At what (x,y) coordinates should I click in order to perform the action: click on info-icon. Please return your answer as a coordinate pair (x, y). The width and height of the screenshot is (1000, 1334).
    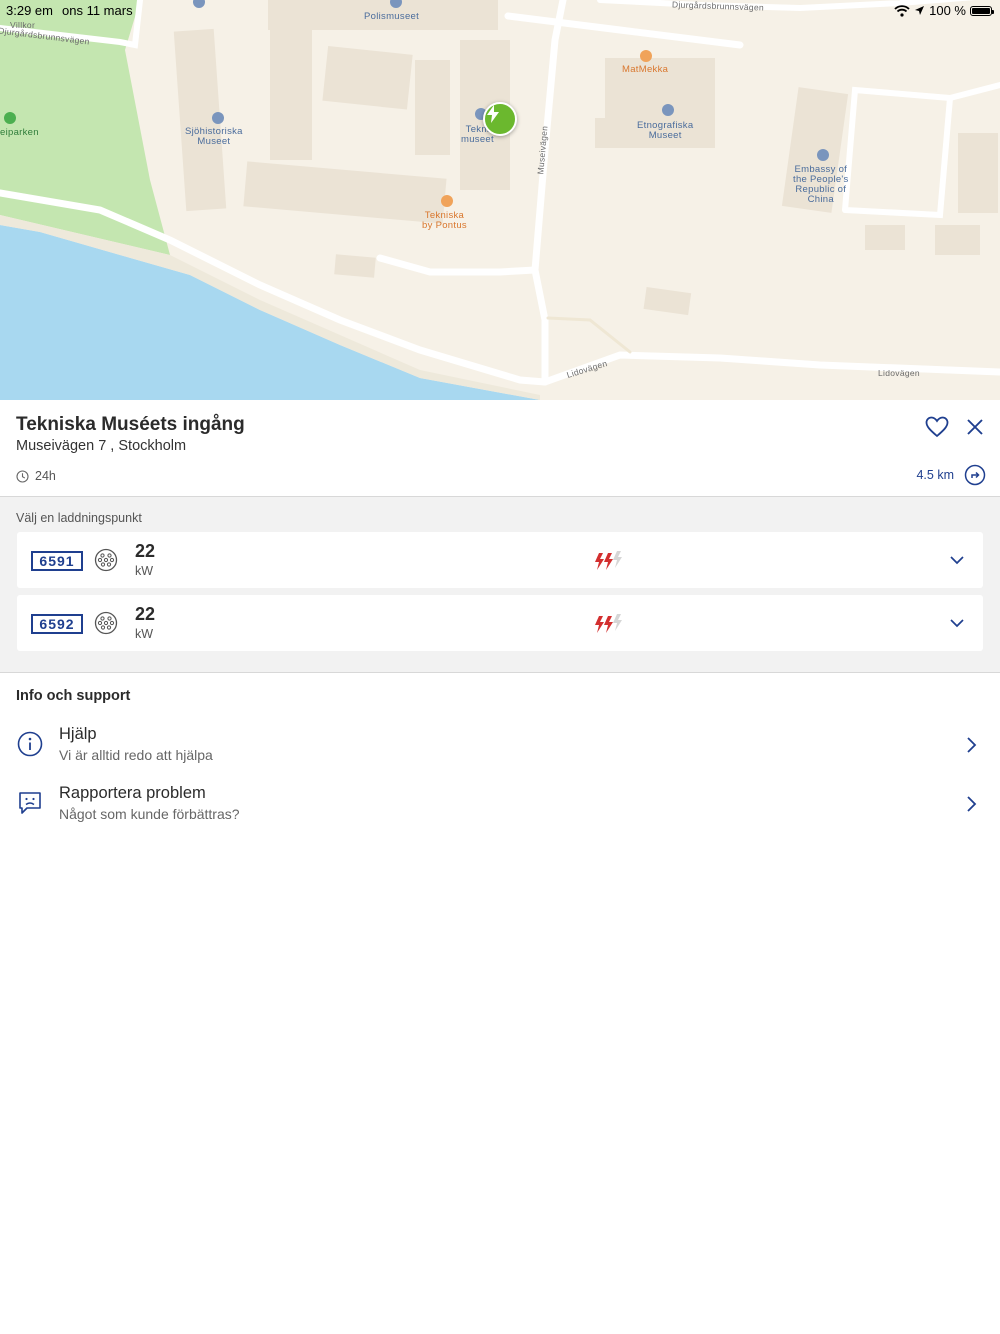
    Looking at the image, I should click on (30, 744).